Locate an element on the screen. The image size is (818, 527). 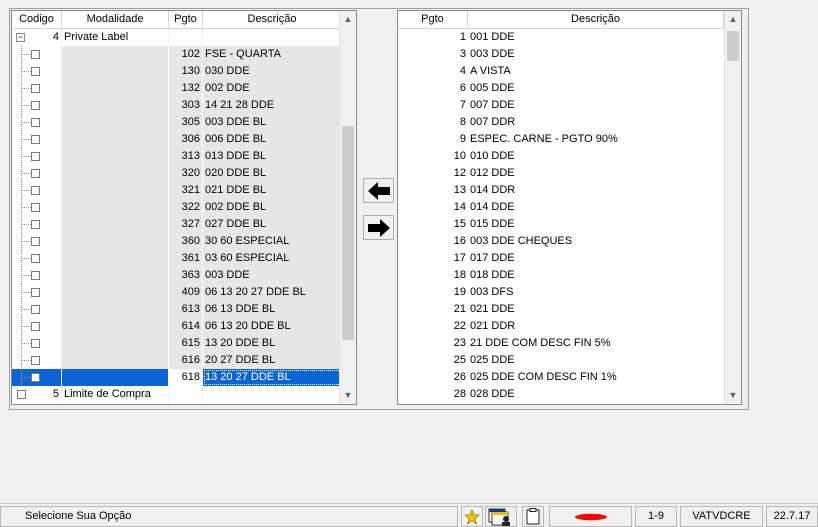
table-row: 28 028 DDE is located at coordinates (561, 394).